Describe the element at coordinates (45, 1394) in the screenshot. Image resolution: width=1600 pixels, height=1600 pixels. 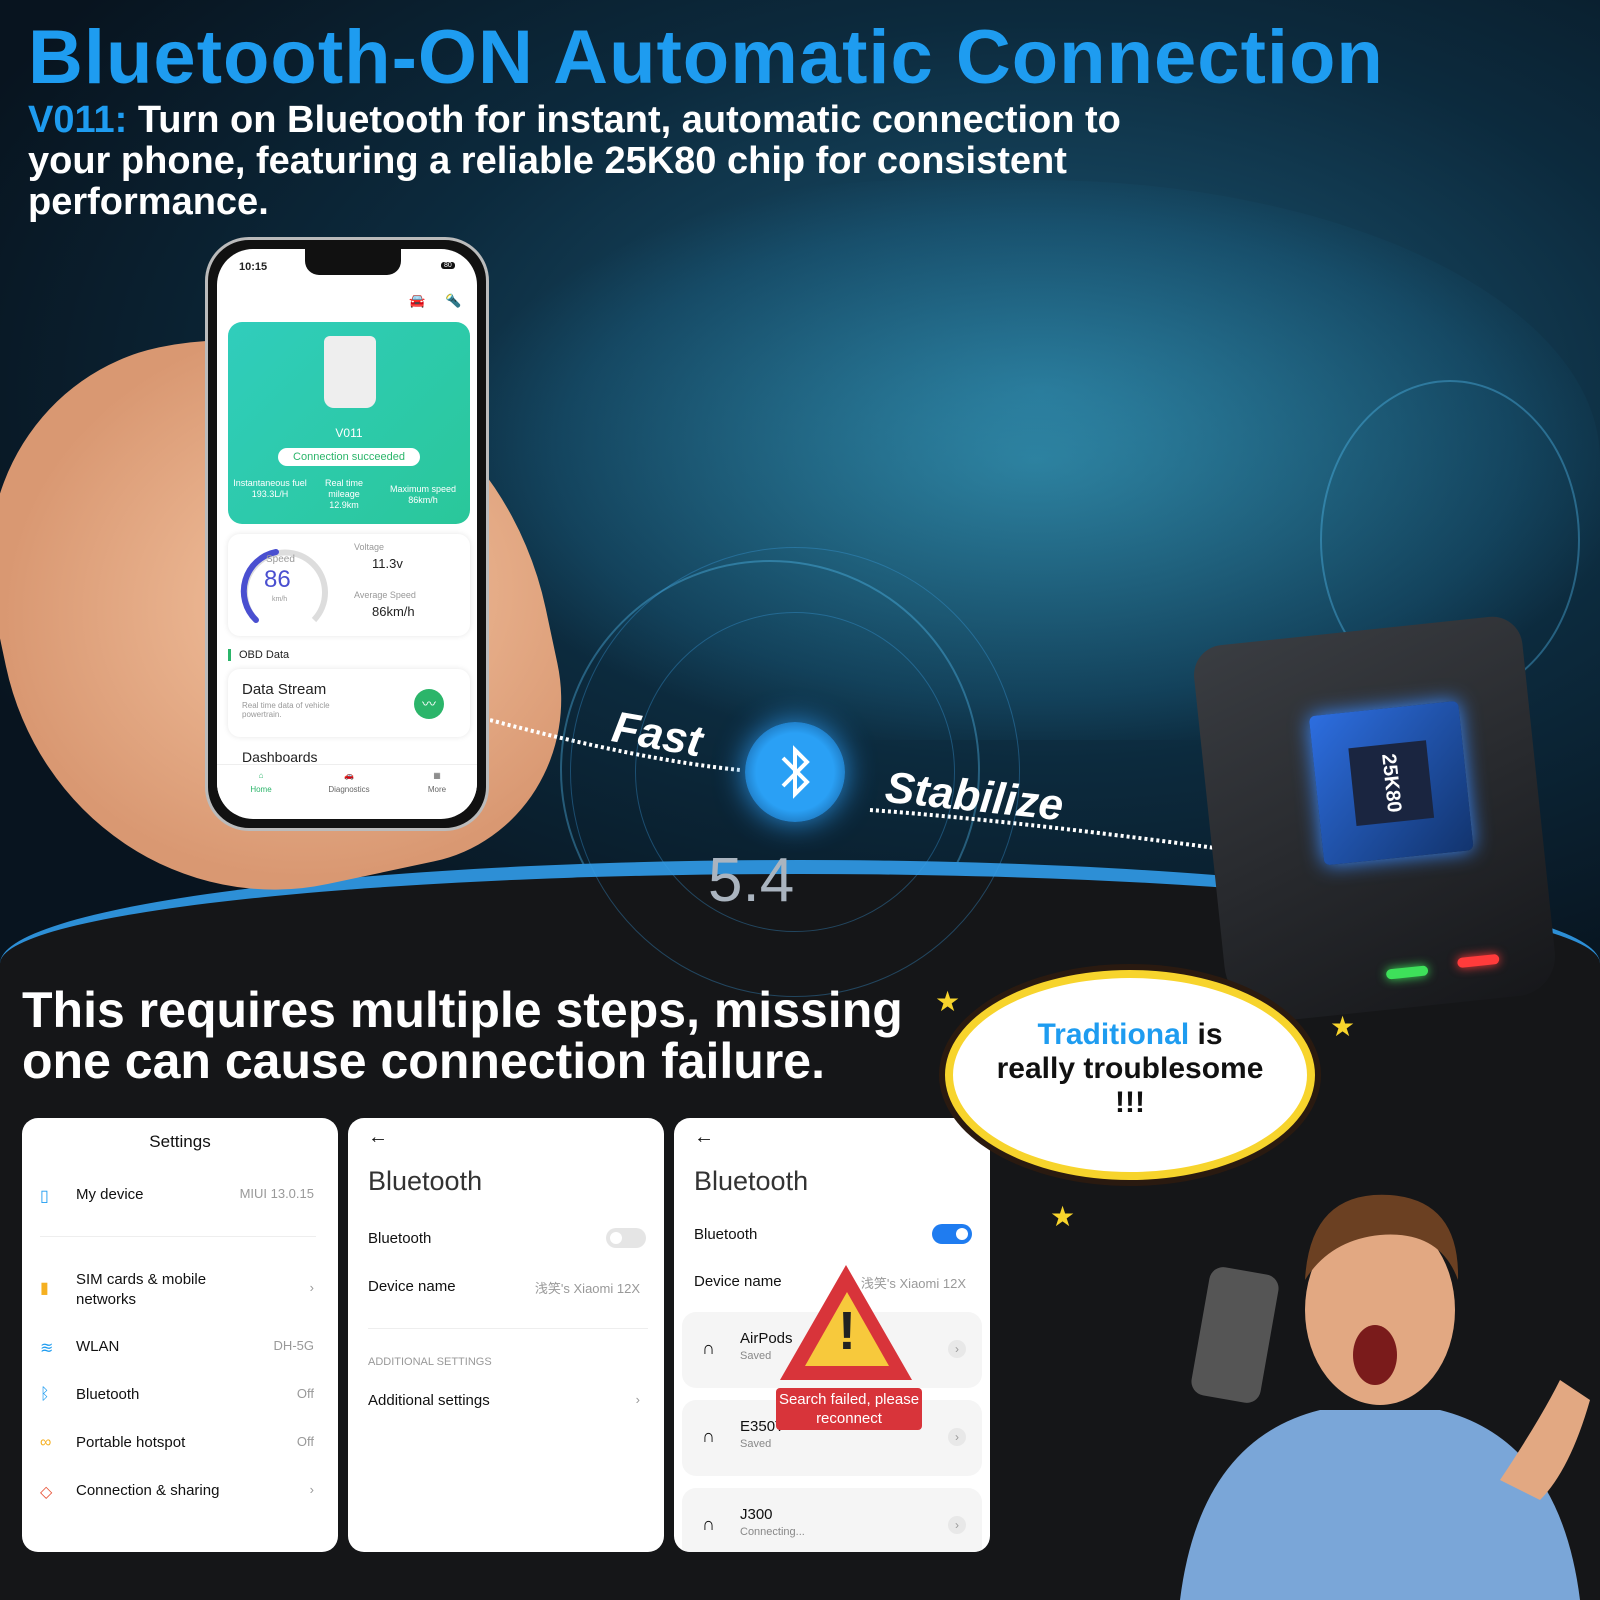
I see `bluetooth-icon: ᛒ` at that location.